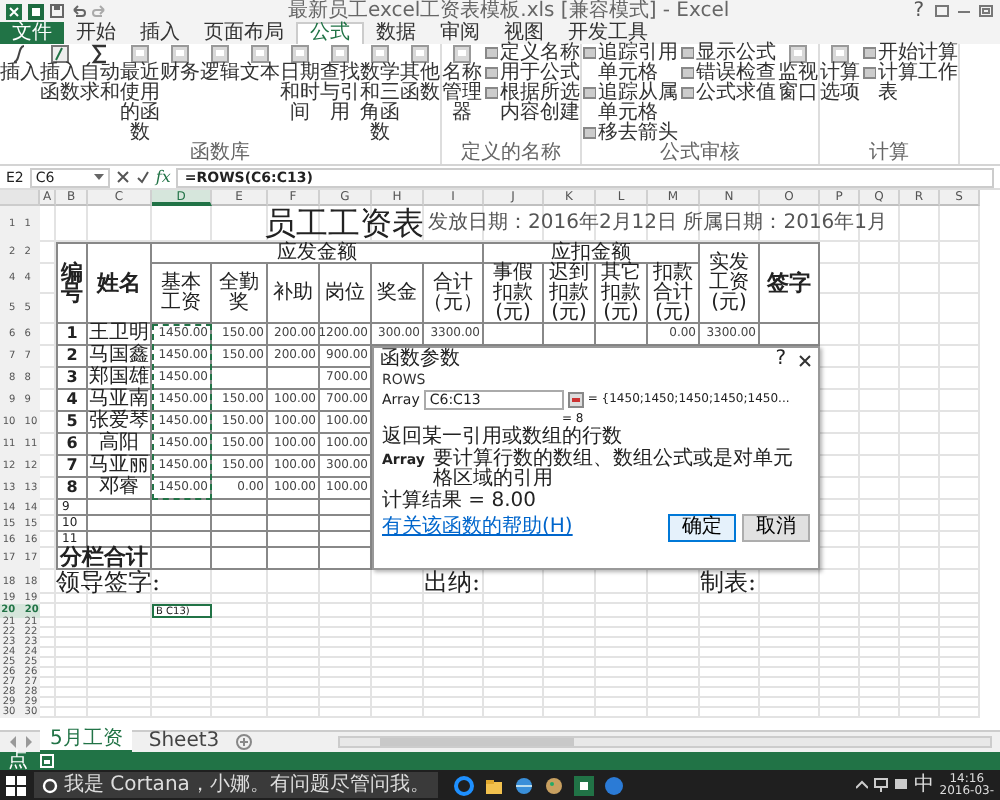  What do you see at coordinates (900, 785) in the screenshot?
I see `message-icon` at bounding box center [900, 785].